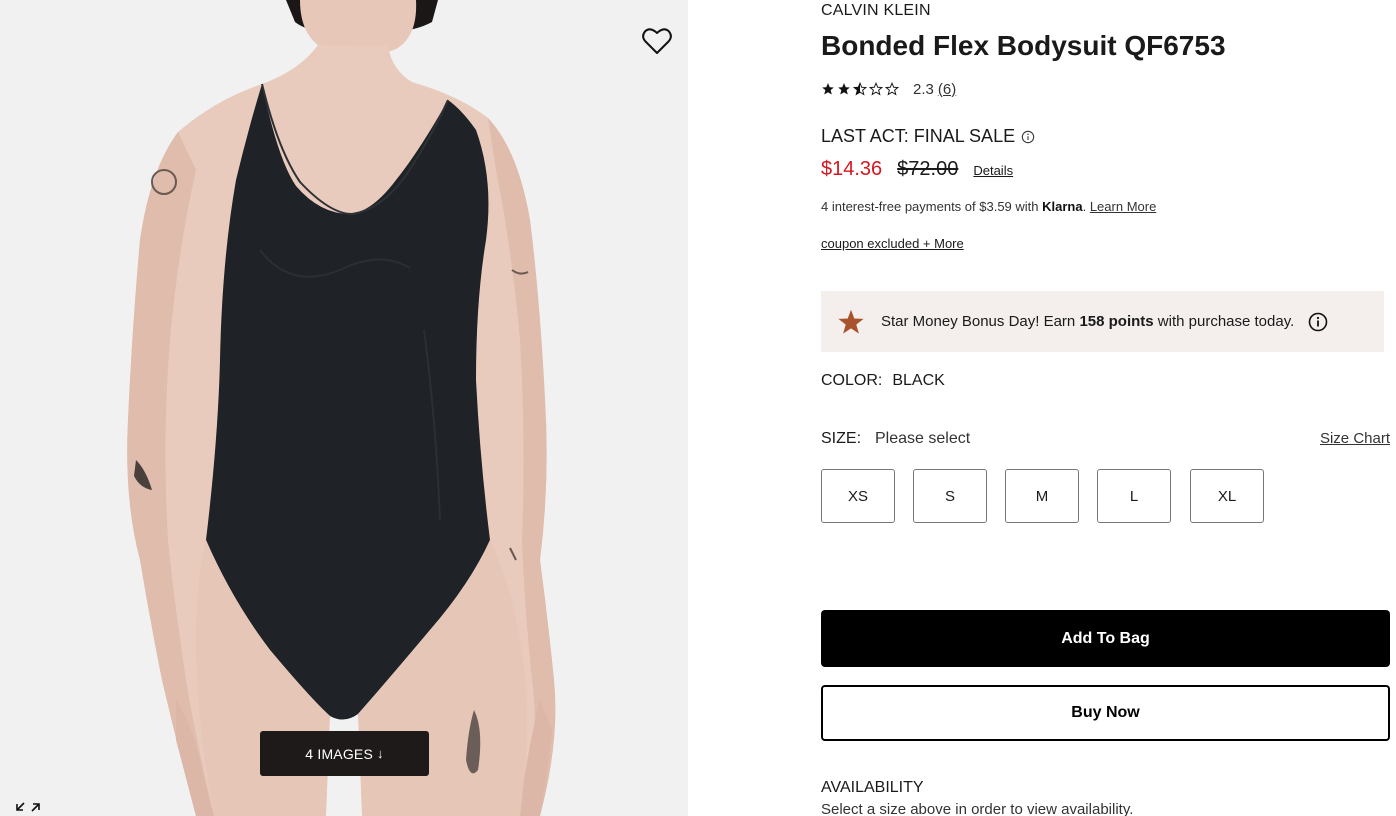 Image resolution: width=1396 pixels, height=816 pixels. I want to click on size-option-m: M, so click(1042, 496).